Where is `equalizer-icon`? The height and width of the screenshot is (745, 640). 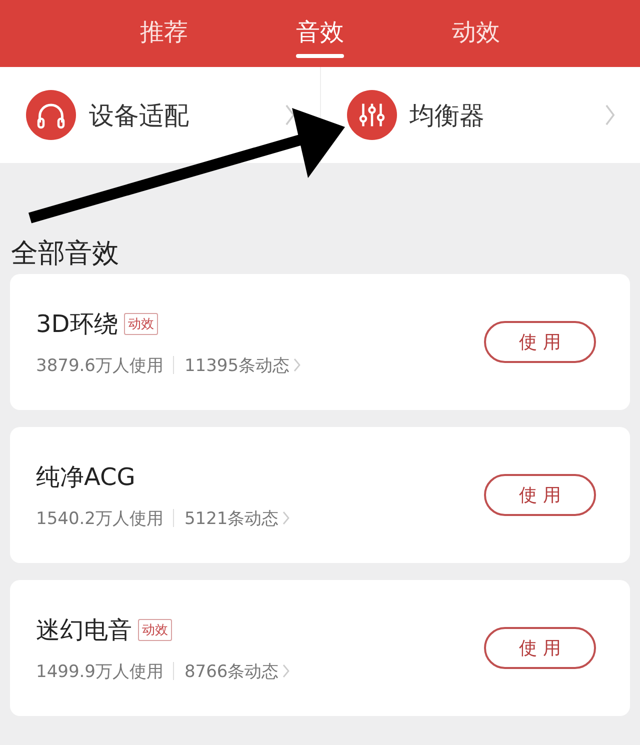 equalizer-icon is located at coordinates (371, 115).